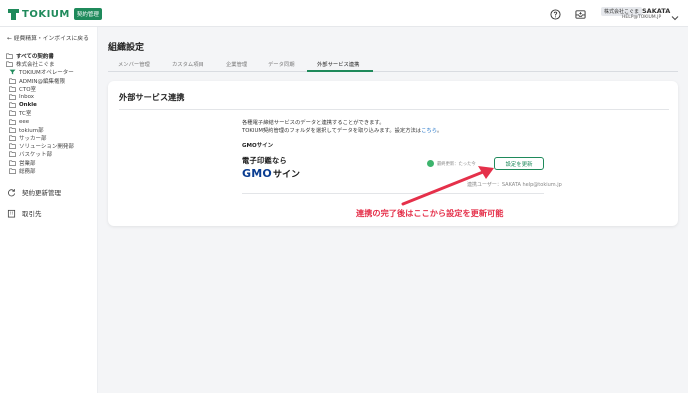 This screenshot has width=688, height=393. What do you see at coordinates (134, 64) in the screenshot?
I see `tab-member-management: メンバー管理` at bounding box center [134, 64].